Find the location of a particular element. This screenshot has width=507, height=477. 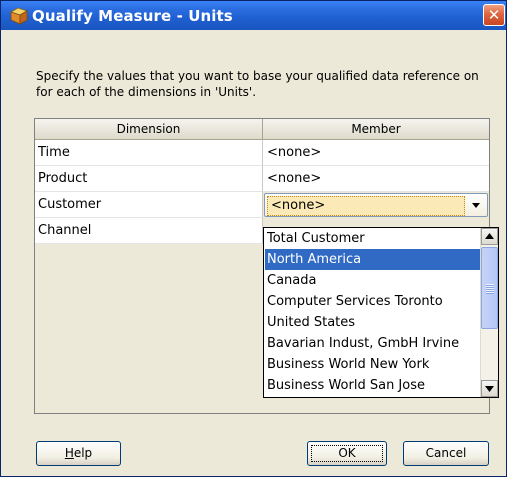

cancel-label: Cancel is located at coordinates (446, 453).